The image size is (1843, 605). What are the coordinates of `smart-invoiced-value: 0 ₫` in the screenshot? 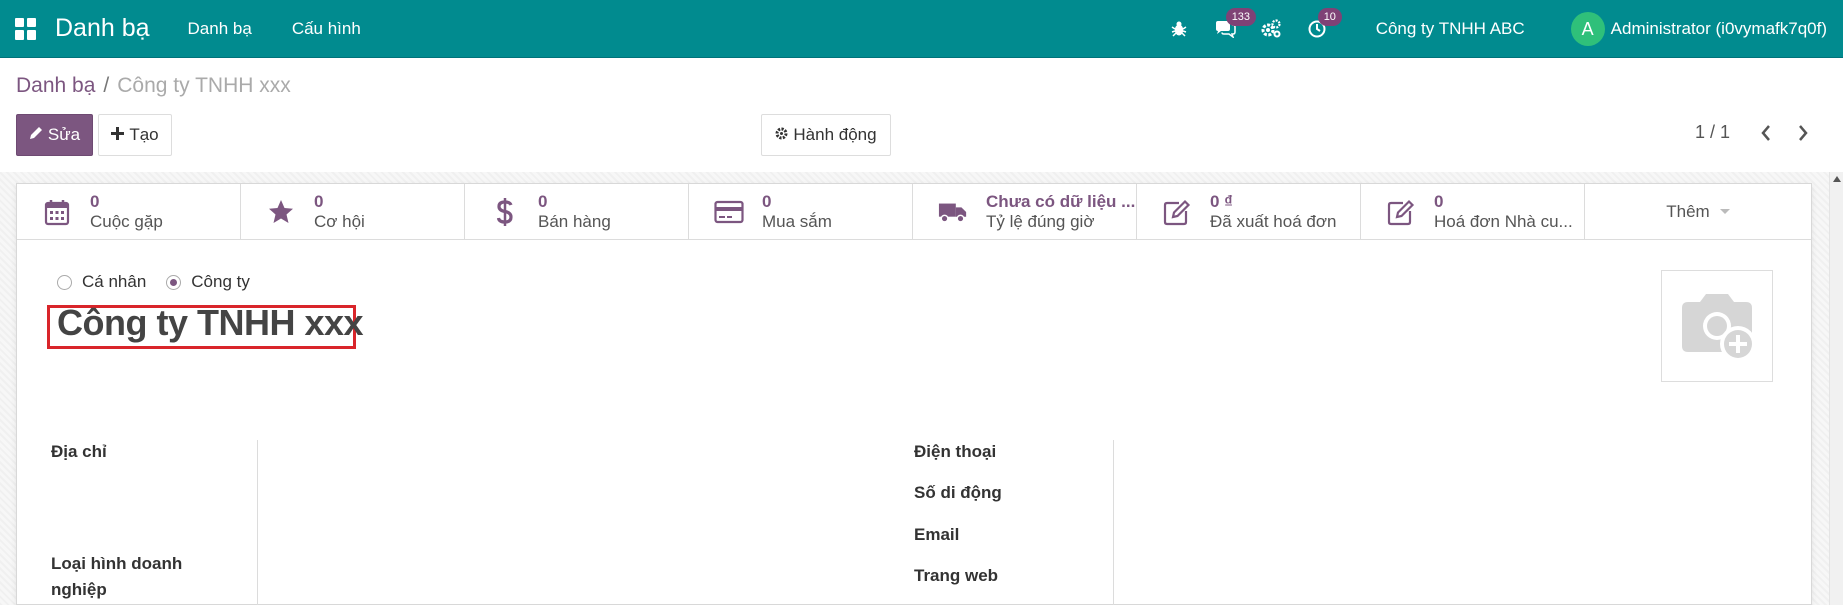 It's located at (1221, 201).